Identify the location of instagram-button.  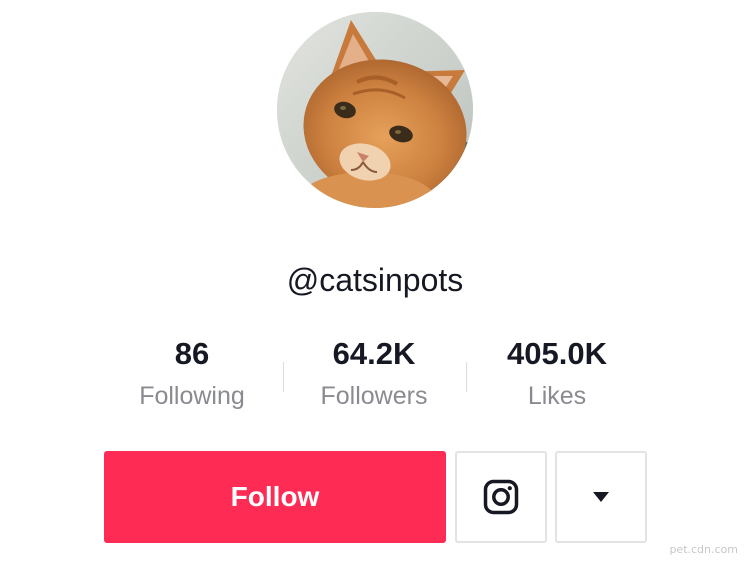
(501, 497).